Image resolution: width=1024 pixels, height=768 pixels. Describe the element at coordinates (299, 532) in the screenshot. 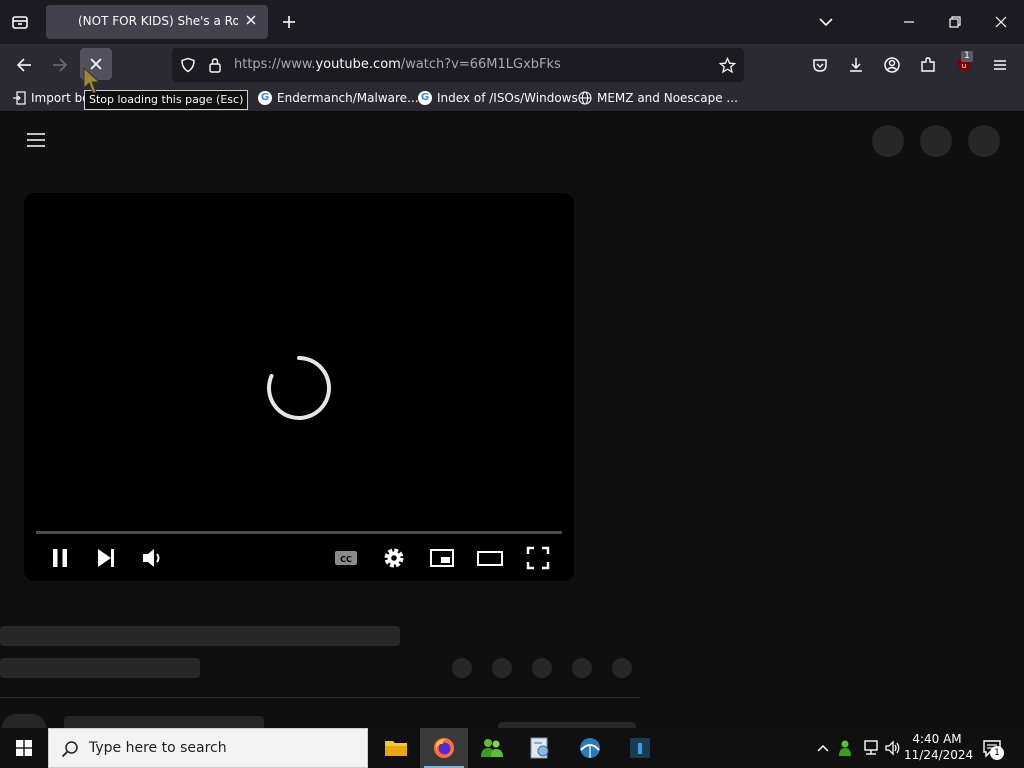

I see `progress-bar` at that location.